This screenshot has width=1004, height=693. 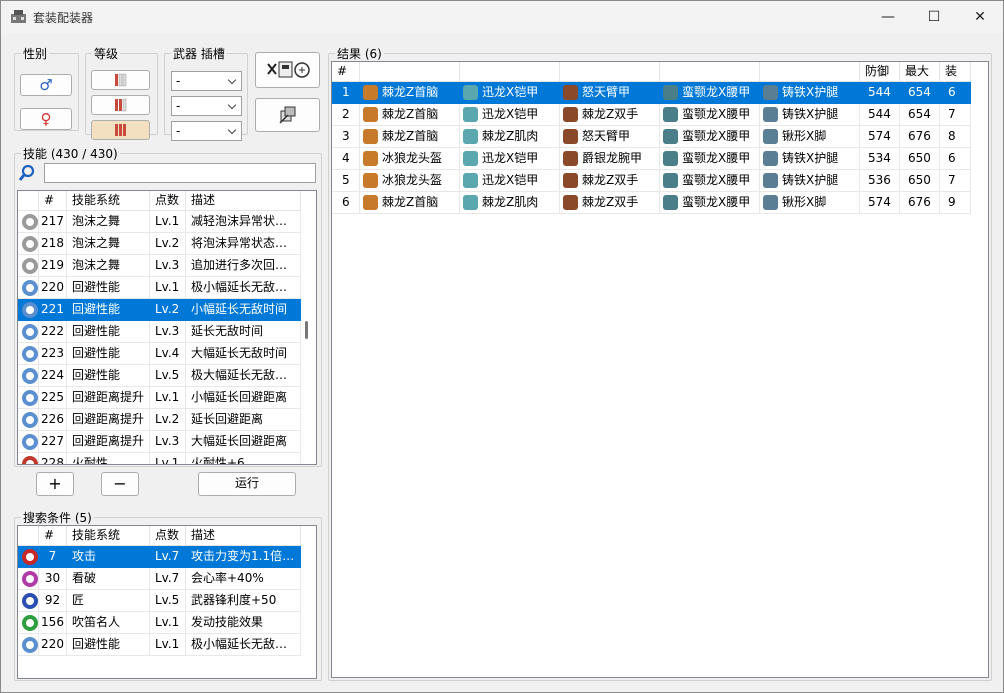 What do you see at coordinates (810, 180) in the screenshot?
I see `result-legs: 铸铁X护腿` at bounding box center [810, 180].